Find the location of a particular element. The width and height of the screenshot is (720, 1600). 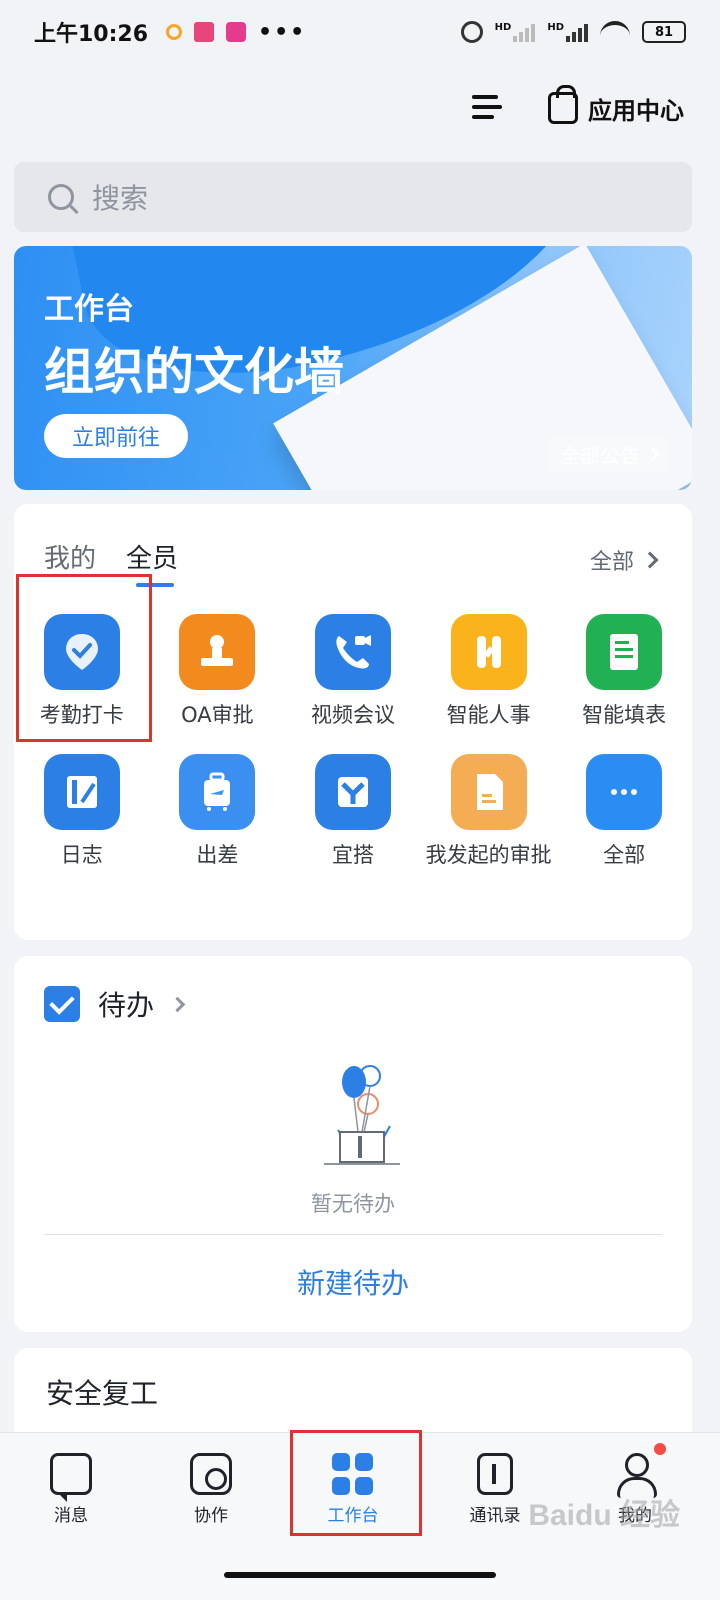

app-my-approvals: 我发起的审批 is located at coordinates (489, 812).